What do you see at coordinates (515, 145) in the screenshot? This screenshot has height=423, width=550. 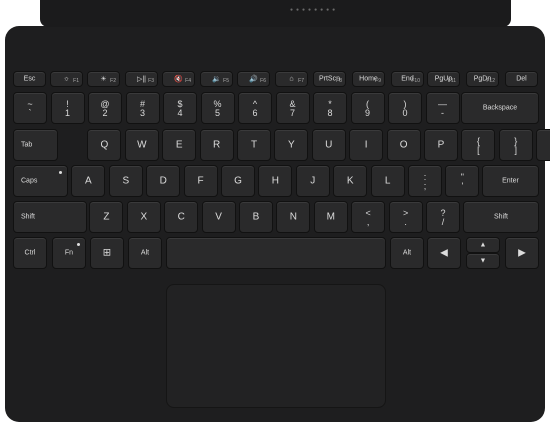 I see `key-bracket-12: }]` at bounding box center [515, 145].